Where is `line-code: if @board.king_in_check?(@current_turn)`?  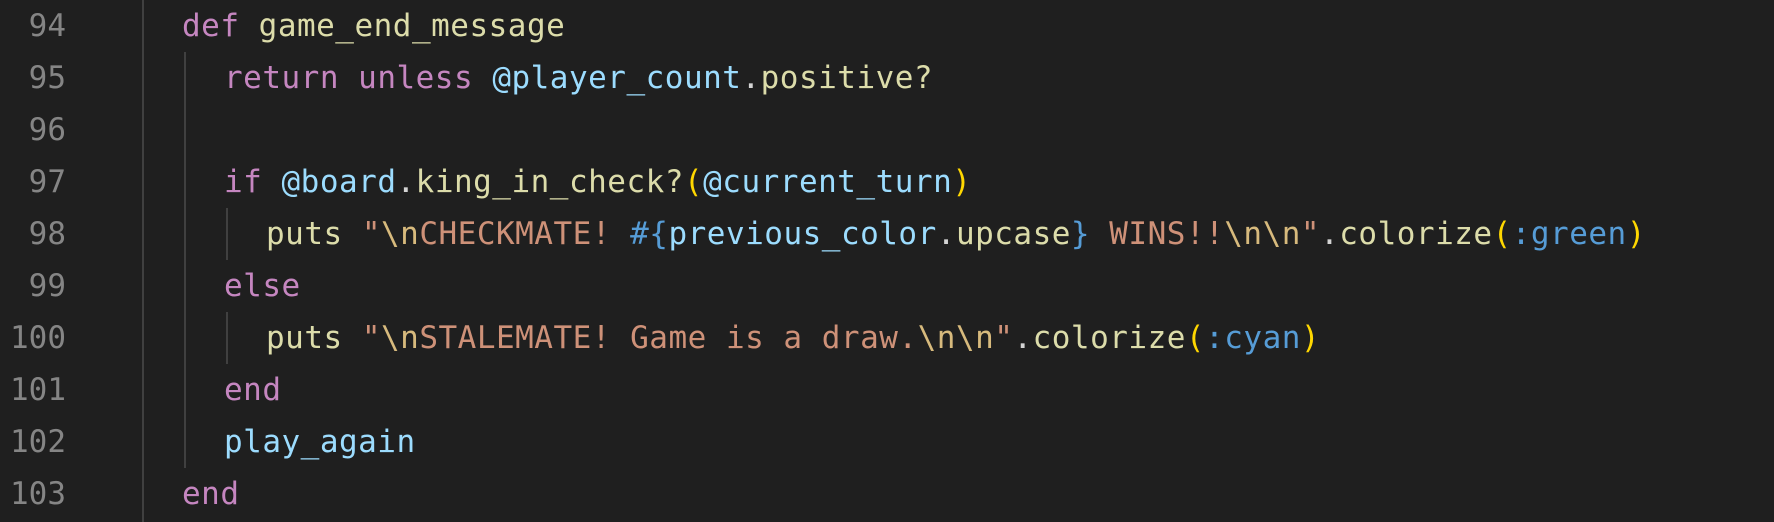
line-code: if @board.king_in_check?(@current_turn) is located at coordinates (597, 182).